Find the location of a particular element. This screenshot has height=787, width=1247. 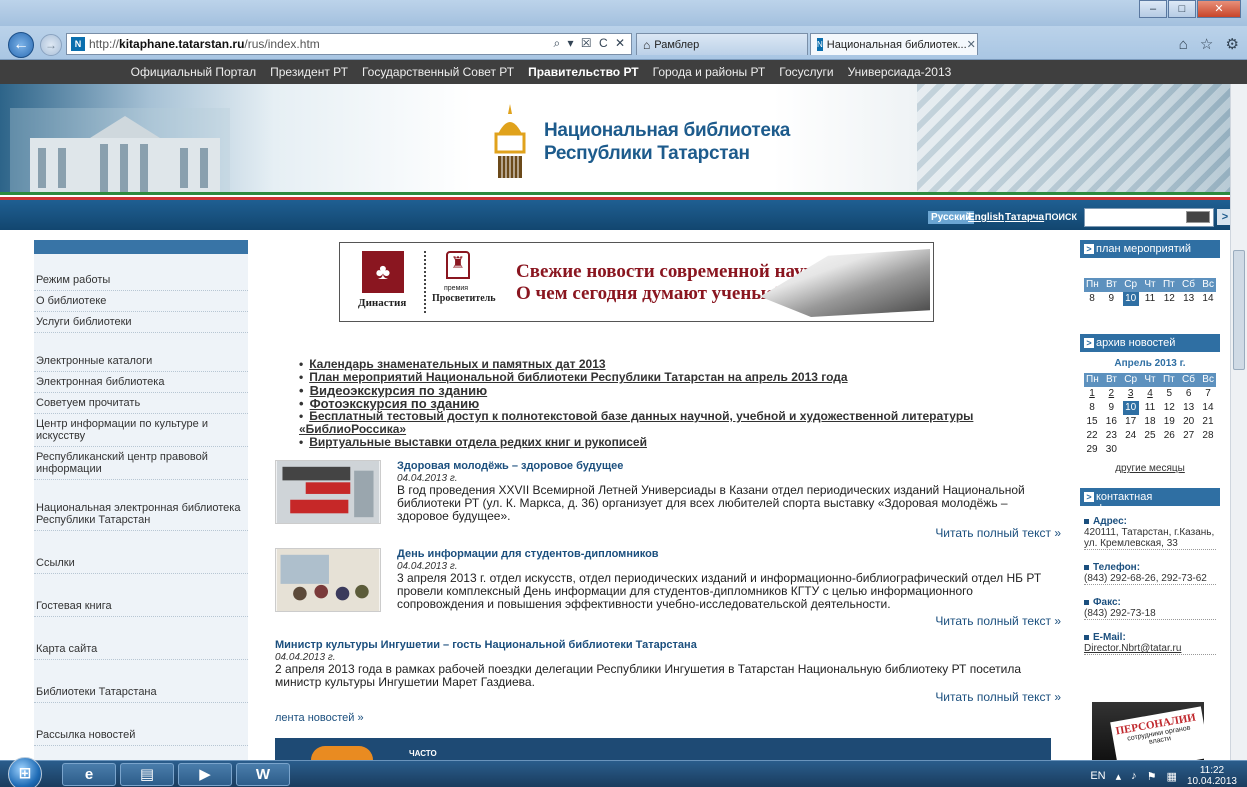

sidebar-item-e-library: Электронная библиотека is located at coordinates (141, 382).